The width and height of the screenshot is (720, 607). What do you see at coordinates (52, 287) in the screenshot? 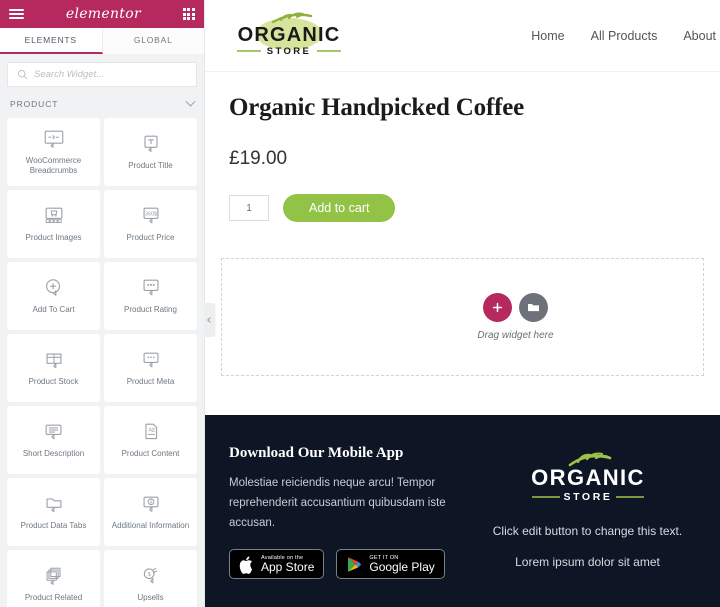
I see `add-to-cart-widget-icon` at bounding box center [52, 287].